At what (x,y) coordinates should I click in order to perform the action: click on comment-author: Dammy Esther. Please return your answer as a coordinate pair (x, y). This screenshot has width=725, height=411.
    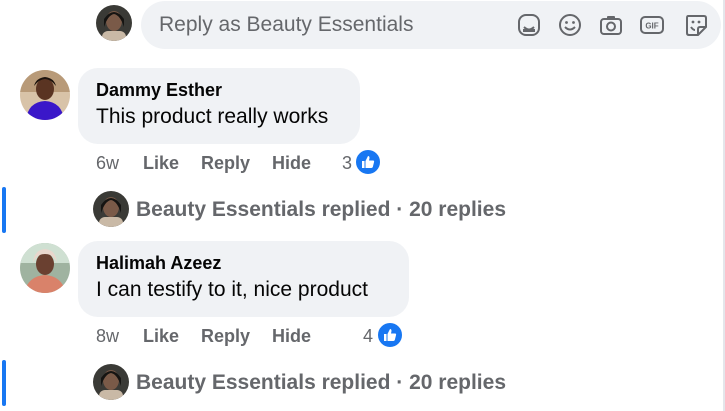
    Looking at the image, I should click on (219, 90).